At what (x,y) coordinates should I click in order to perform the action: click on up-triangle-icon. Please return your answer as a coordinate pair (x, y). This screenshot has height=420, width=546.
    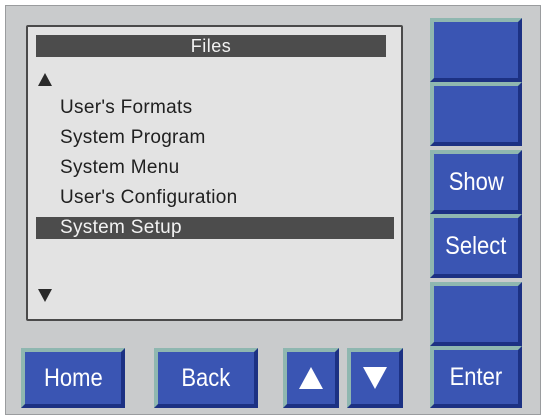
    Looking at the image, I should click on (311, 378).